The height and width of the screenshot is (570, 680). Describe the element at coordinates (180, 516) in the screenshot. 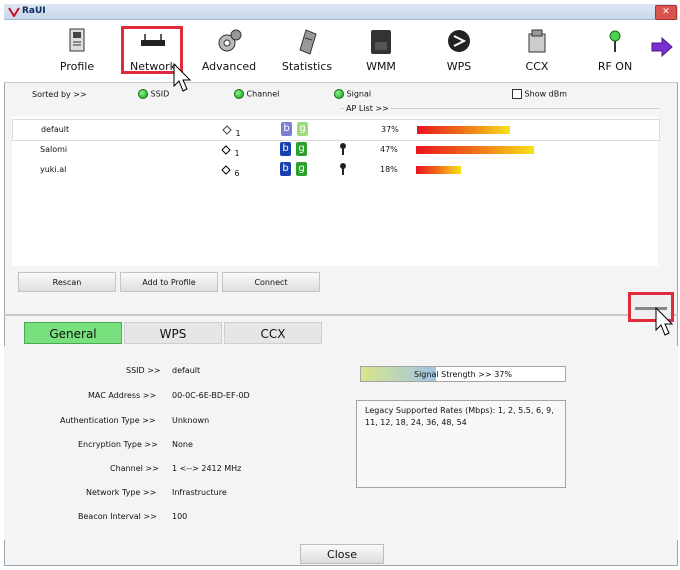

I see `beacon-interval-value: 100` at that location.